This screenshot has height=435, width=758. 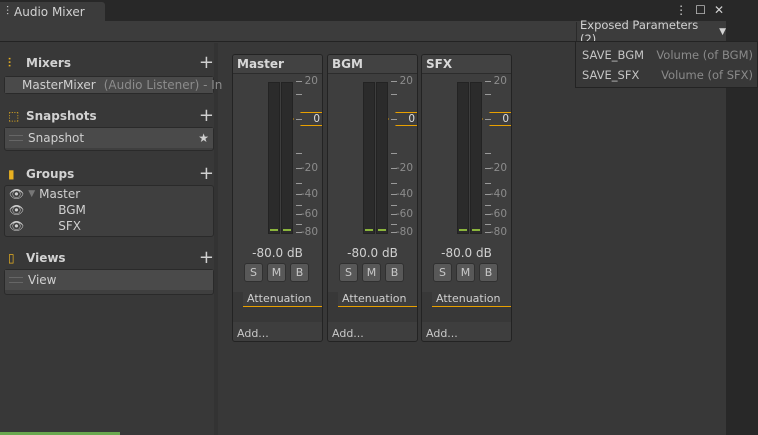 I want to click on maximize-icon: ☐, so click(x=700, y=10).